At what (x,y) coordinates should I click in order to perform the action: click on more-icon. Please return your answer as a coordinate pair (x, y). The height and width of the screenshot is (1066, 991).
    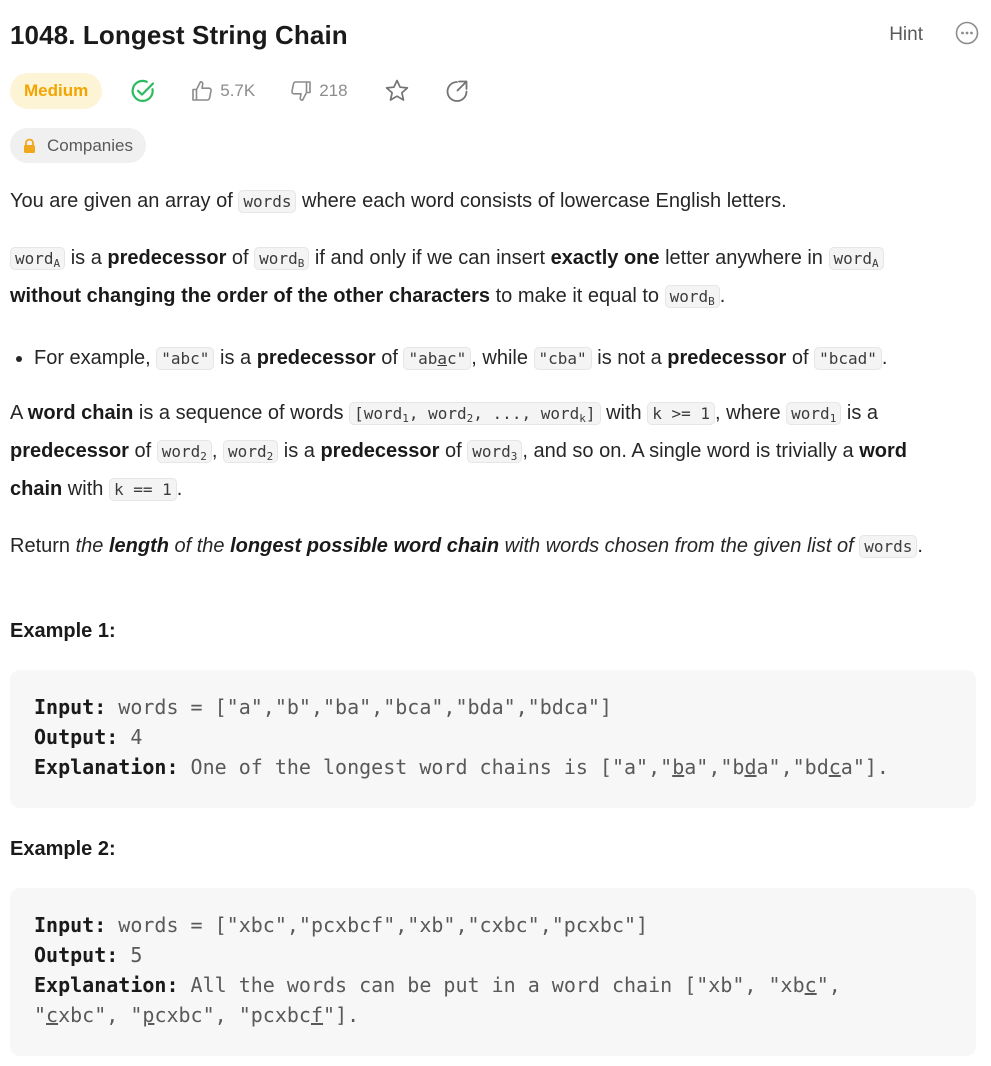
    Looking at the image, I should click on (967, 33).